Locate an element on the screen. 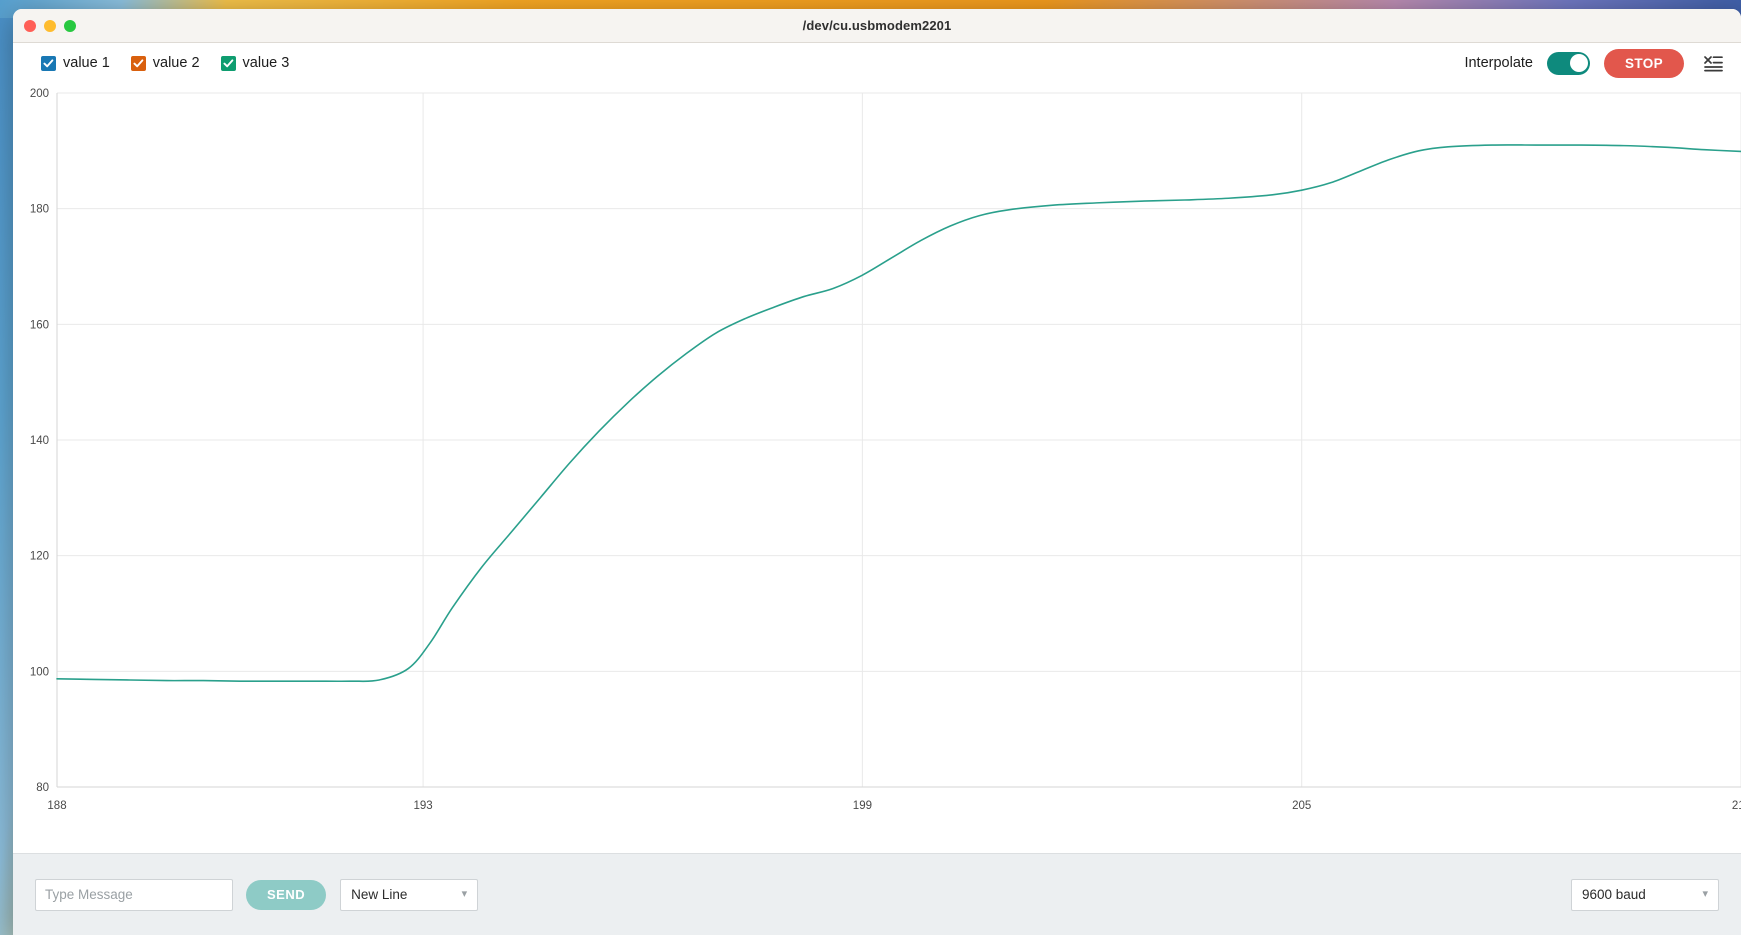 The height and width of the screenshot is (935, 1741). y-tick-label: 160 is located at coordinates (39, 325).